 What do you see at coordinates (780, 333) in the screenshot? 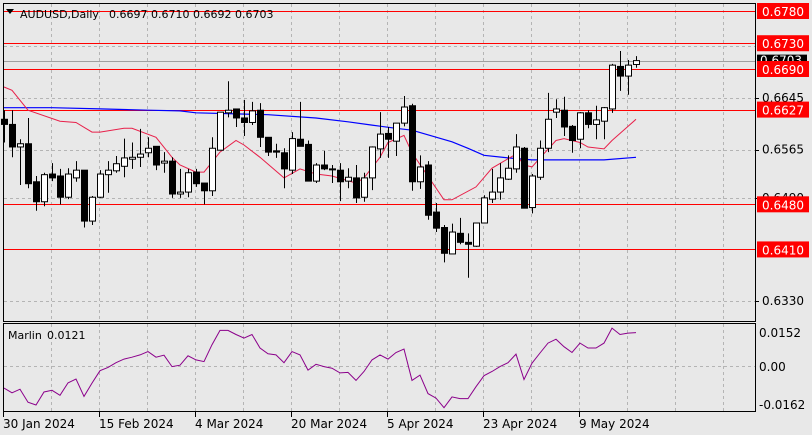
I see `indicator-tick-label: 0.0152` at bounding box center [780, 333].